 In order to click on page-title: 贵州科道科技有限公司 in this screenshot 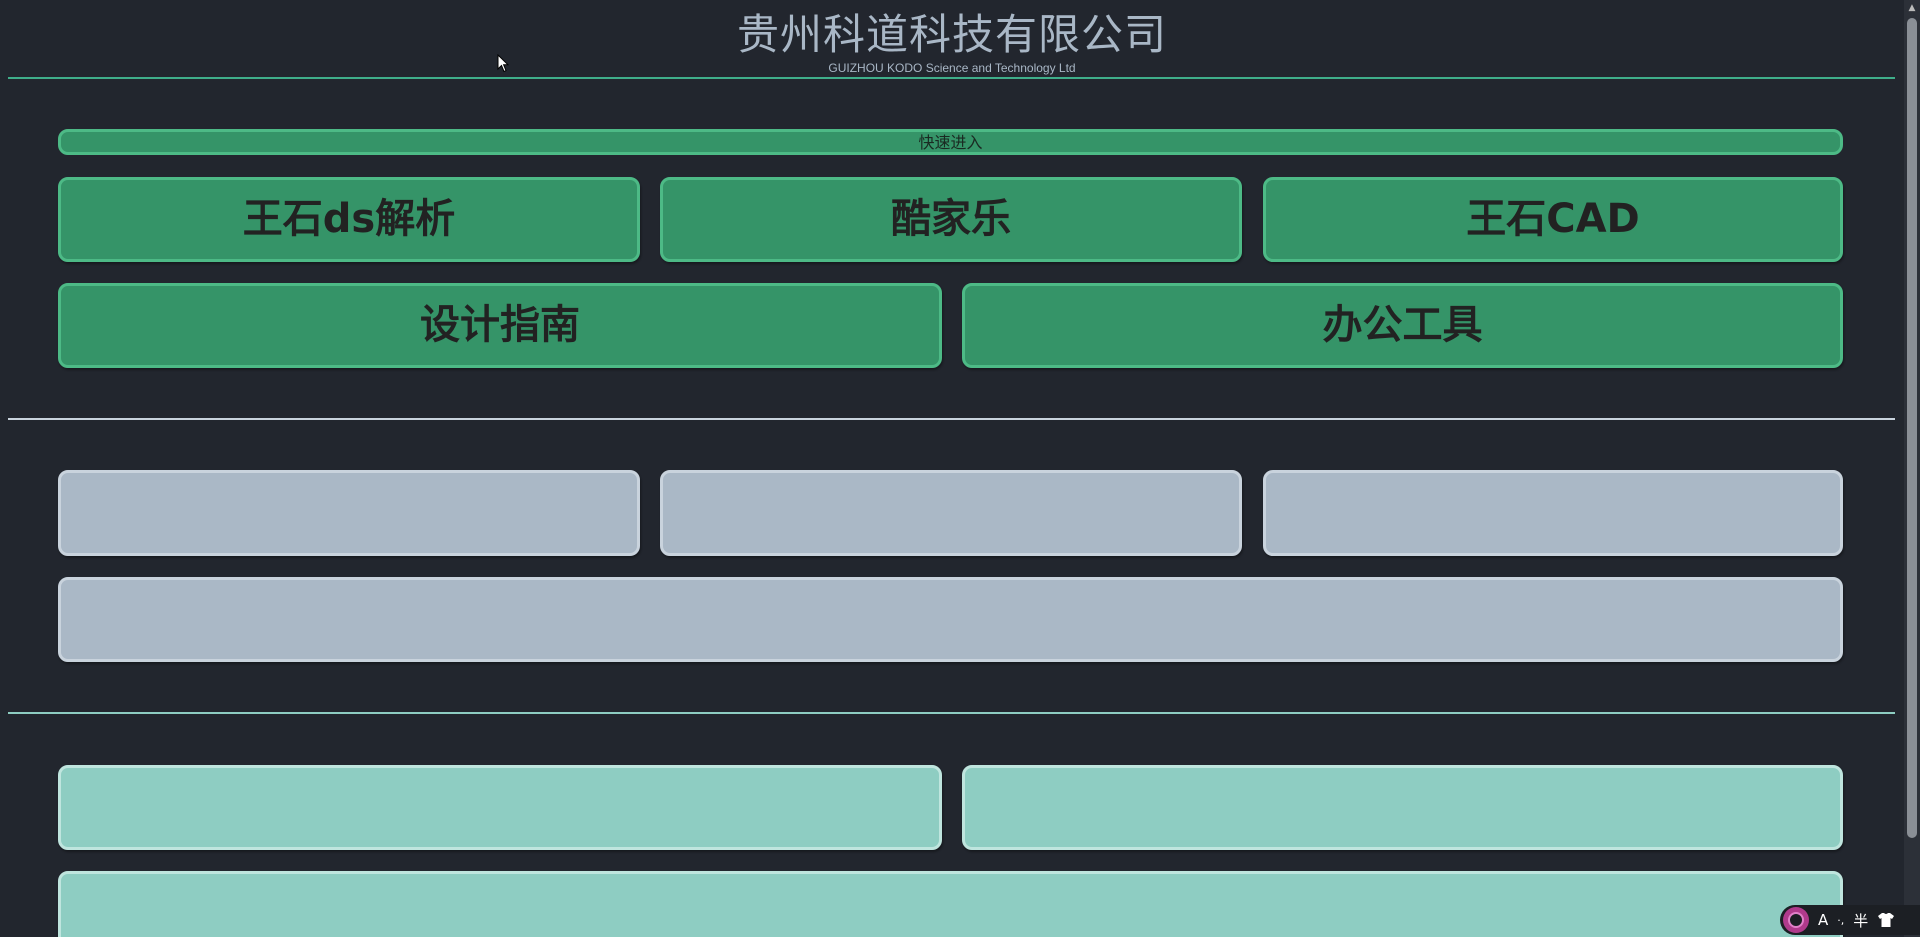, I will do `click(951, 34)`.